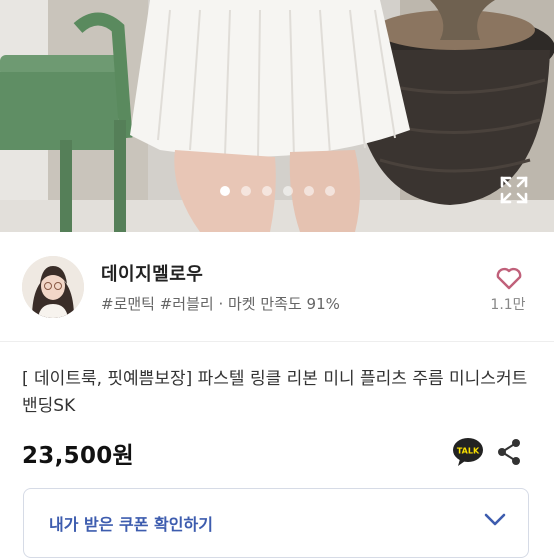 The image size is (554, 558). I want to click on coupon-check-button: 내가 받은 쿠폰 확인하기, so click(276, 523).